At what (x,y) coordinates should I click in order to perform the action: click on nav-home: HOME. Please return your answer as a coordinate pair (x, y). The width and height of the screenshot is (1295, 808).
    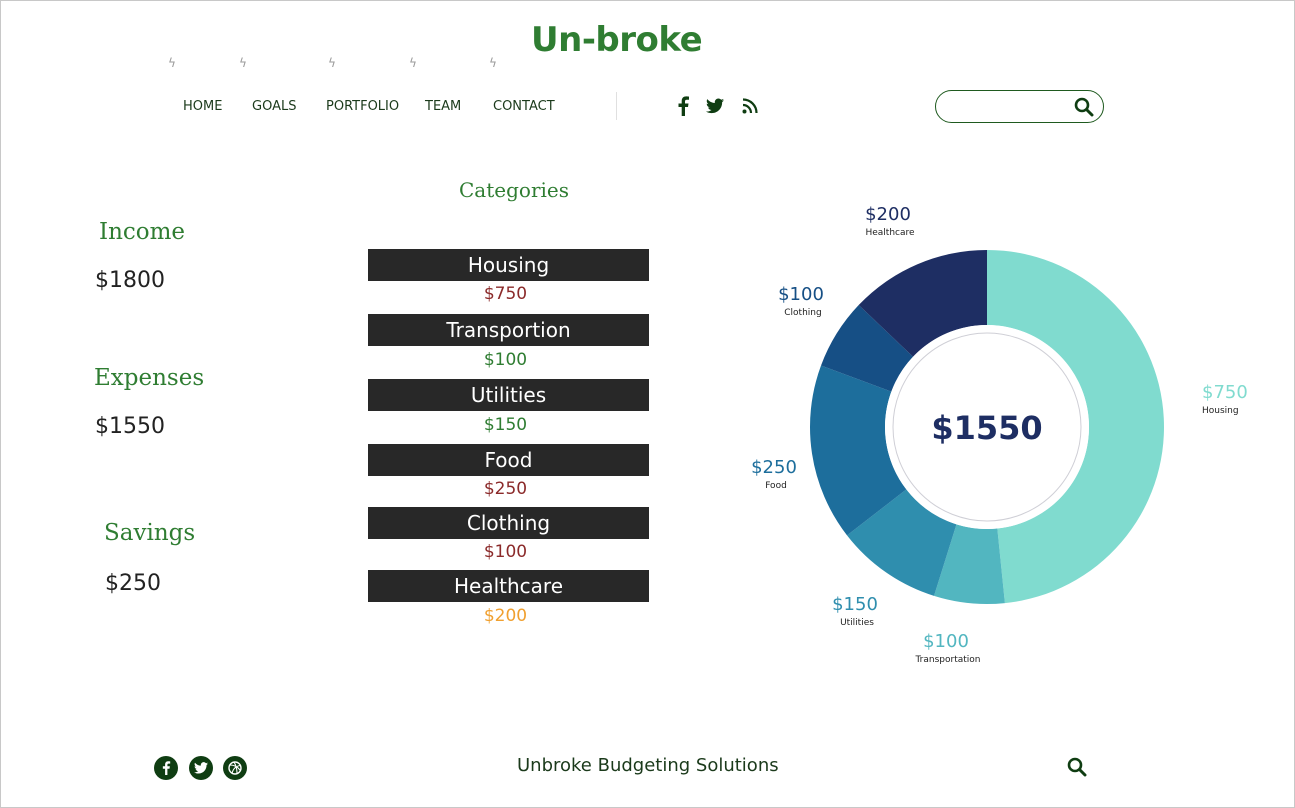
    Looking at the image, I should click on (202, 106).